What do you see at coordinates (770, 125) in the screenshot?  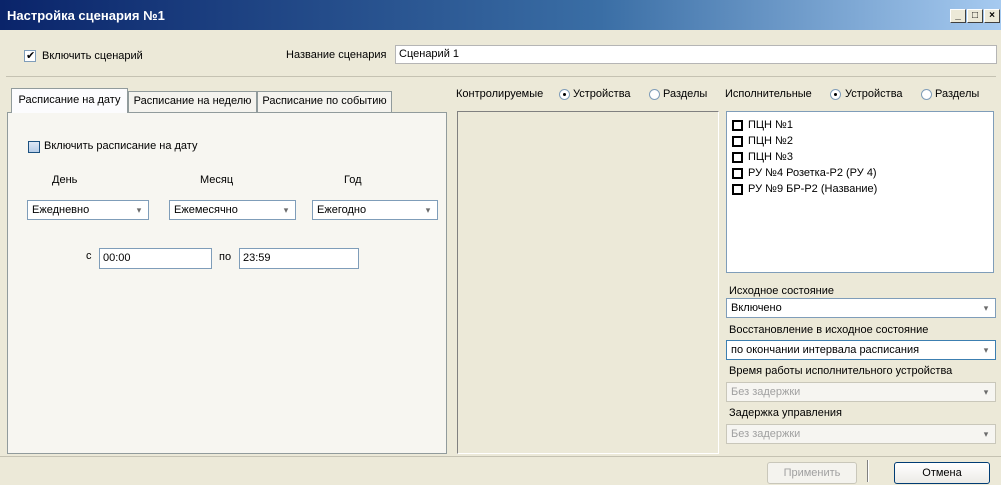 I see `list-item-label: ПЦН №1` at bounding box center [770, 125].